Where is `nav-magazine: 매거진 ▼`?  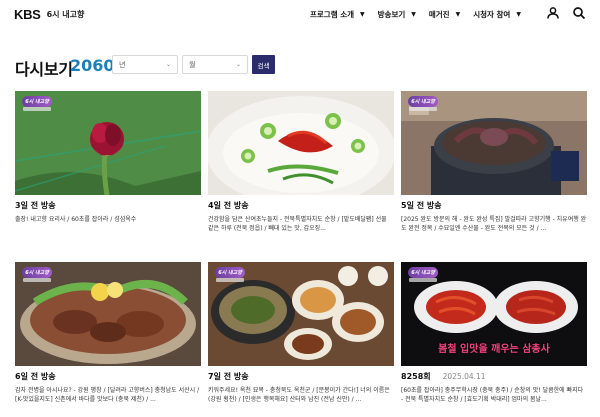 nav-magazine: 매거진 ▼ is located at coordinates (444, 14).